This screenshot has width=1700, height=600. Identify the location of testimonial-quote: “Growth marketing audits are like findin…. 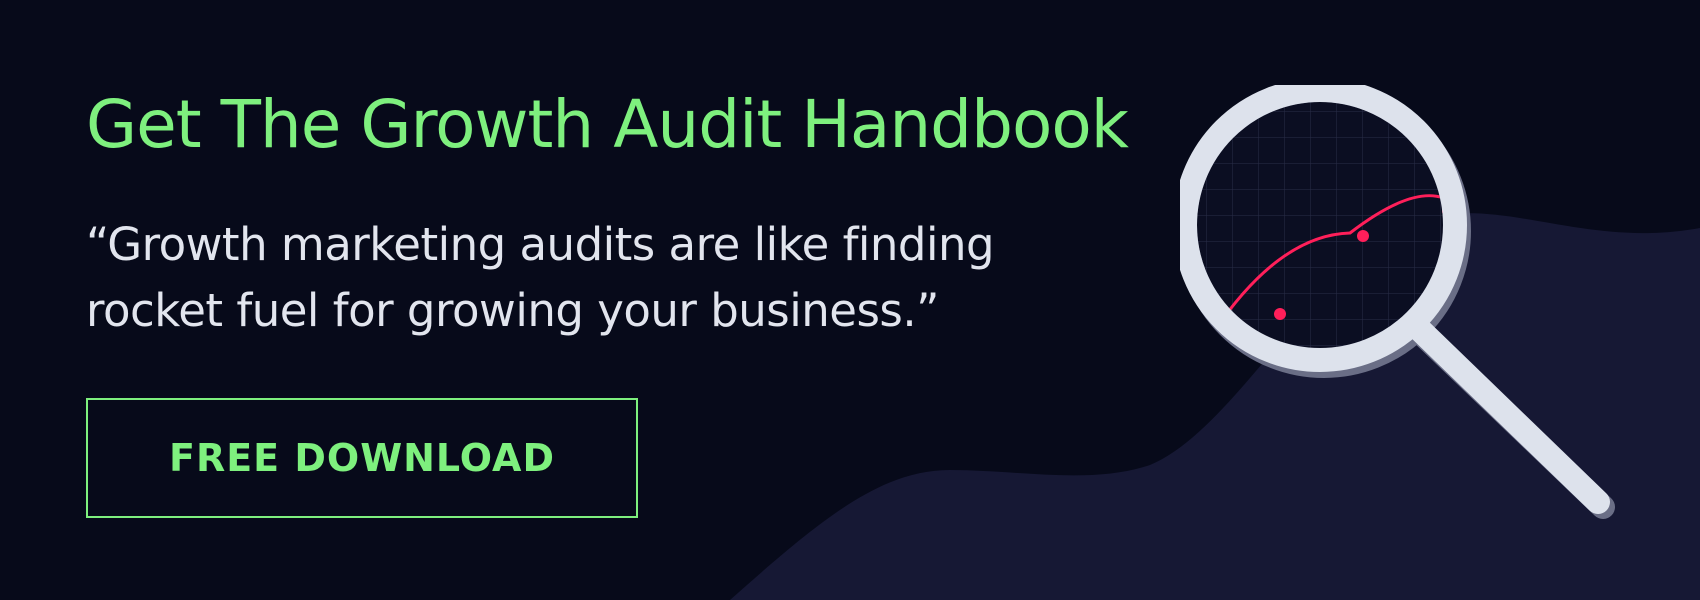
(540, 278).